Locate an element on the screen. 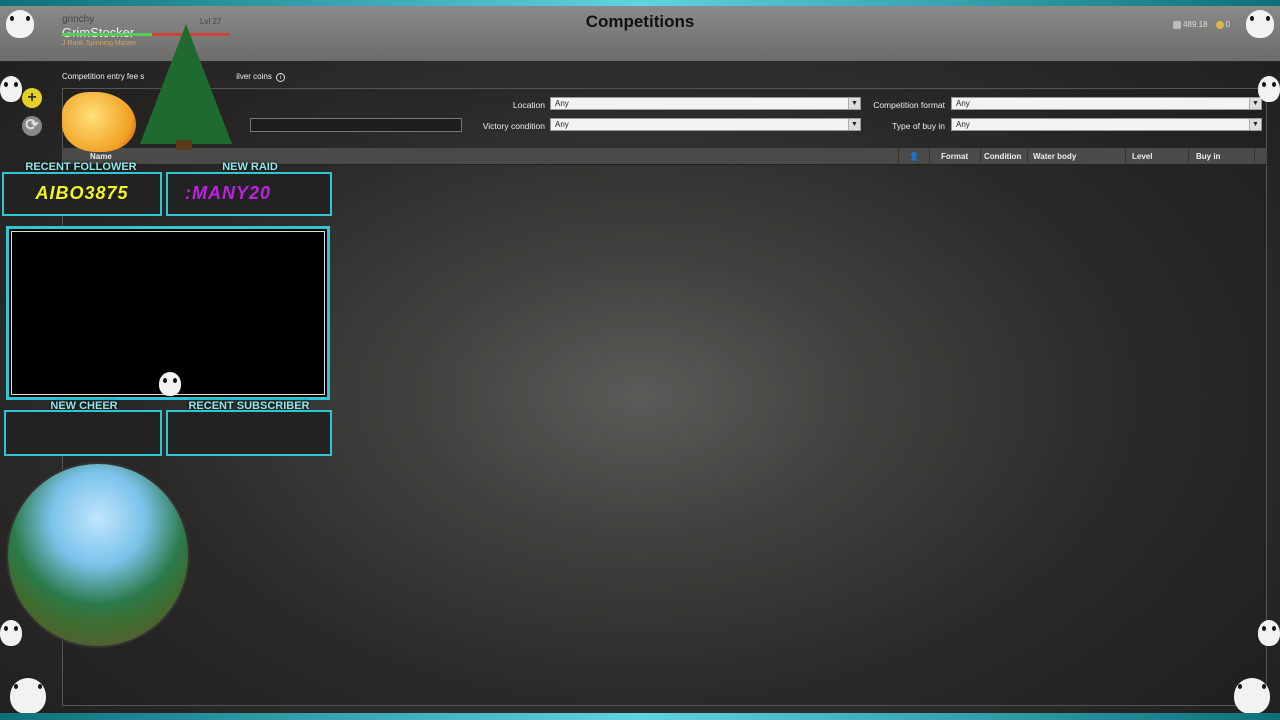 The height and width of the screenshot is (720, 1280). col-format: Format is located at coordinates (954, 156).